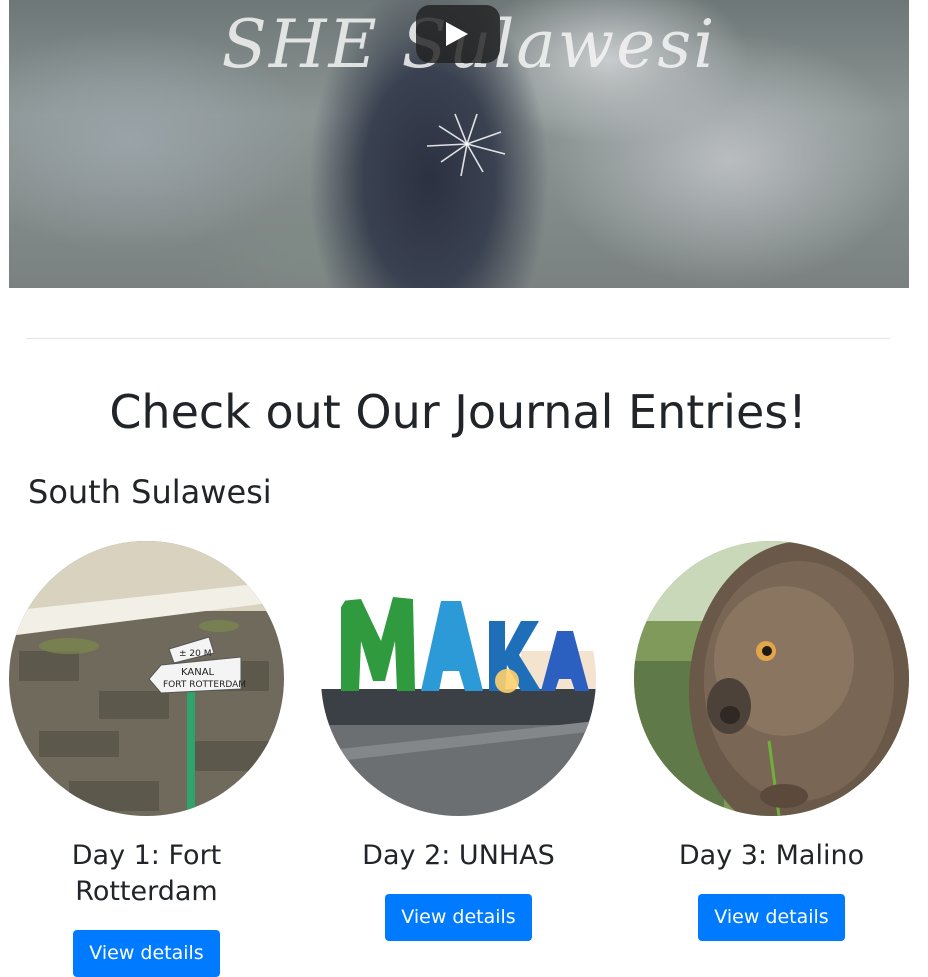 The height and width of the screenshot is (977, 928). Describe the element at coordinates (458, 917) in the screenshot. I see `view-details-button-day-2: View details` at that location.